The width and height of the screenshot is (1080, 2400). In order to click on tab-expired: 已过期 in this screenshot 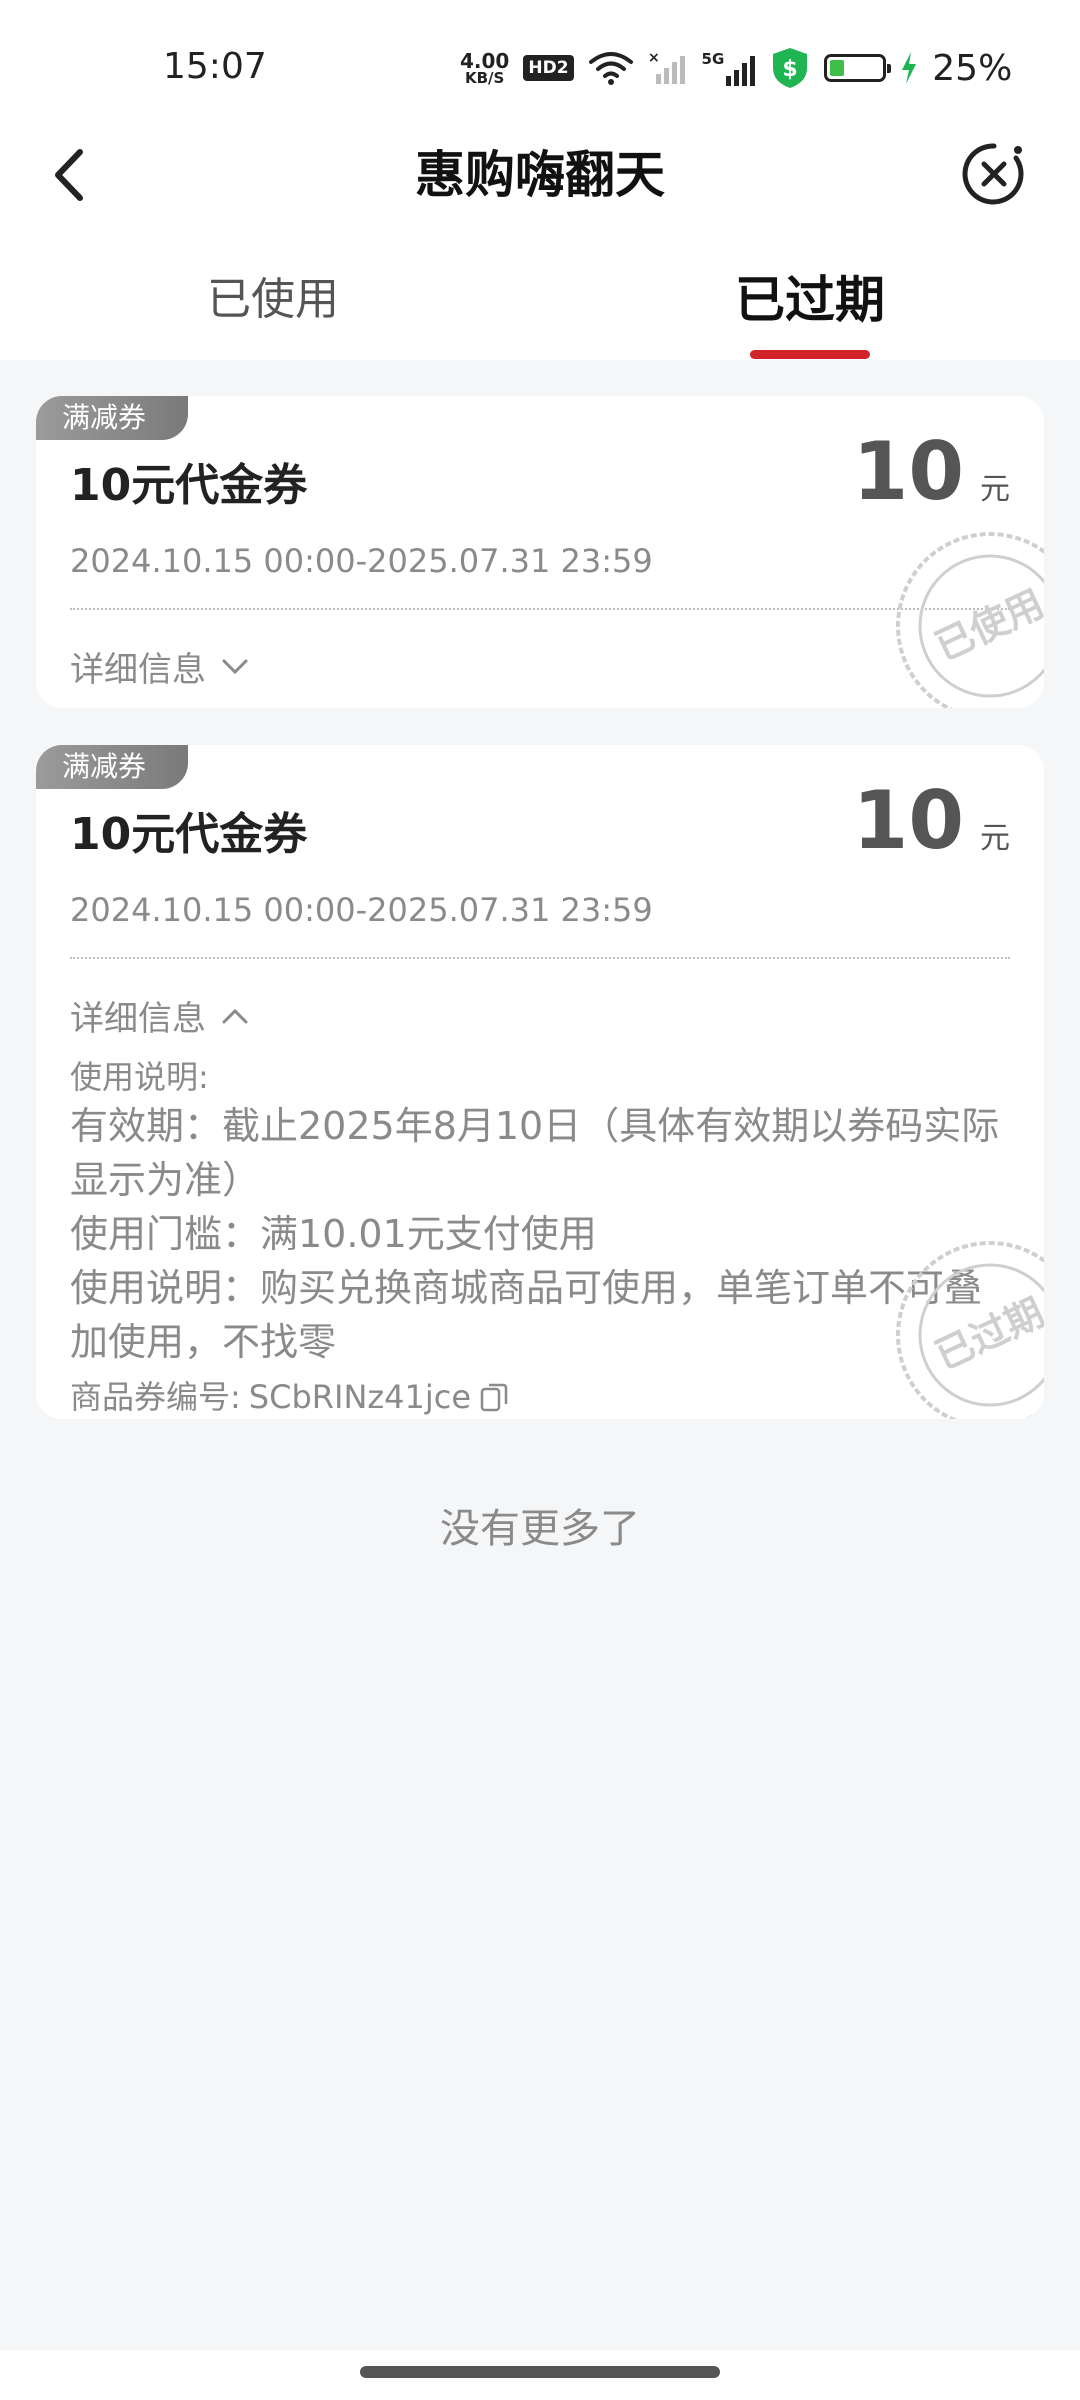, I will do `click(810, 300)`.